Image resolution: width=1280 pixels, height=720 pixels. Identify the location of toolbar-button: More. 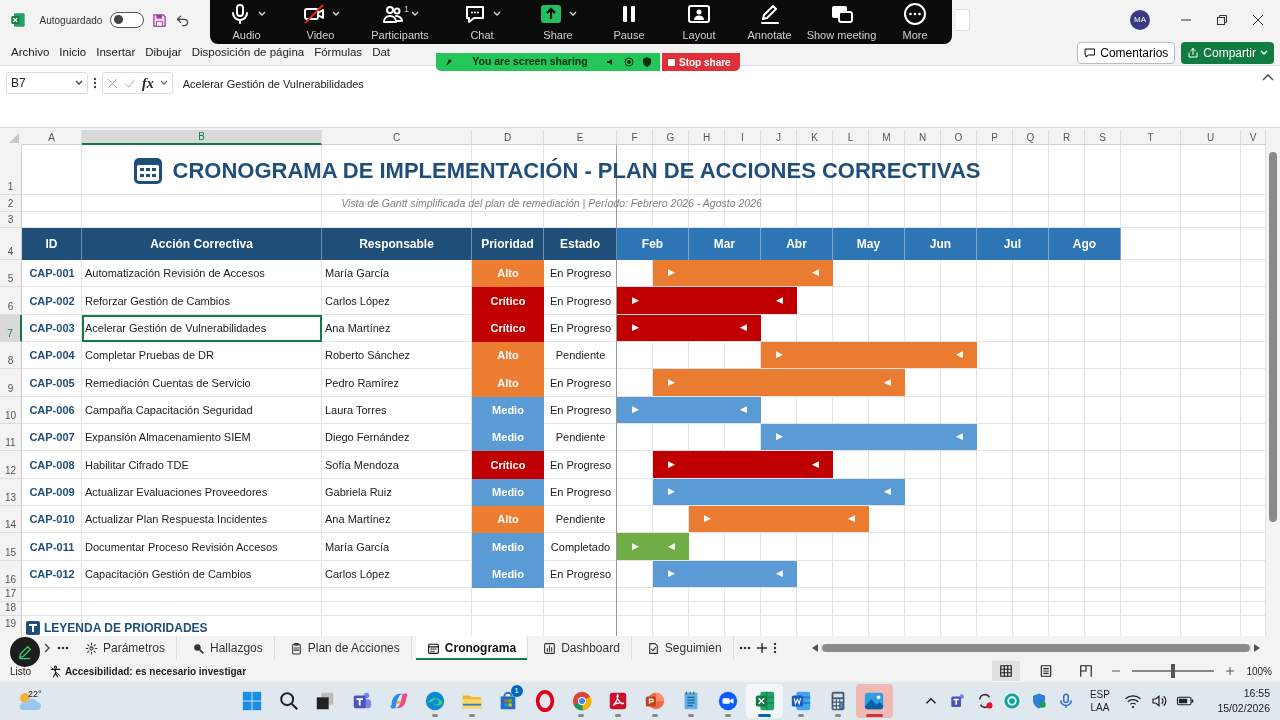
(915, 22).